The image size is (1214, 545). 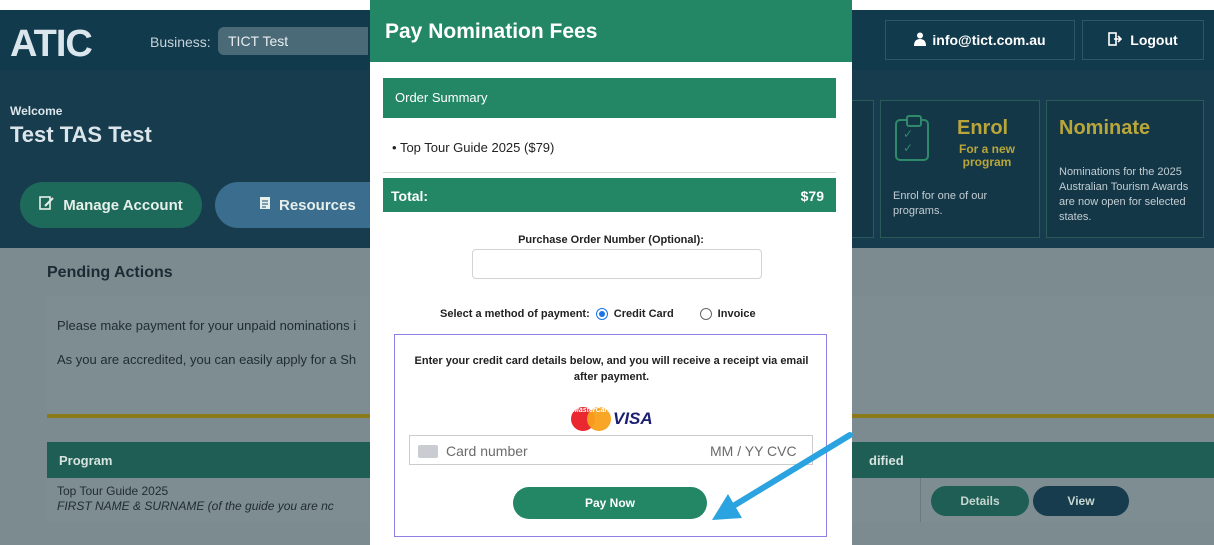 What do you see at coordinates (81, 134) in the screenshot?
I see `user-name: Test TAS Test` at bounding box center [81, 134].